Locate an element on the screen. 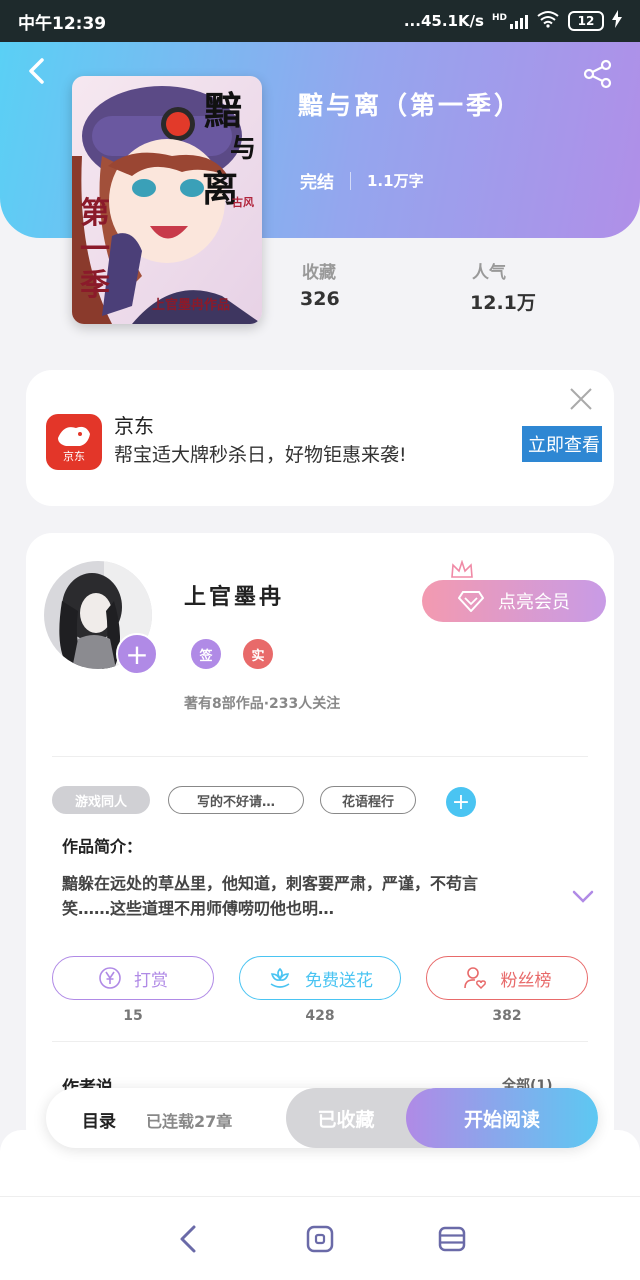  share-icon is located at coordinates (597, 74).